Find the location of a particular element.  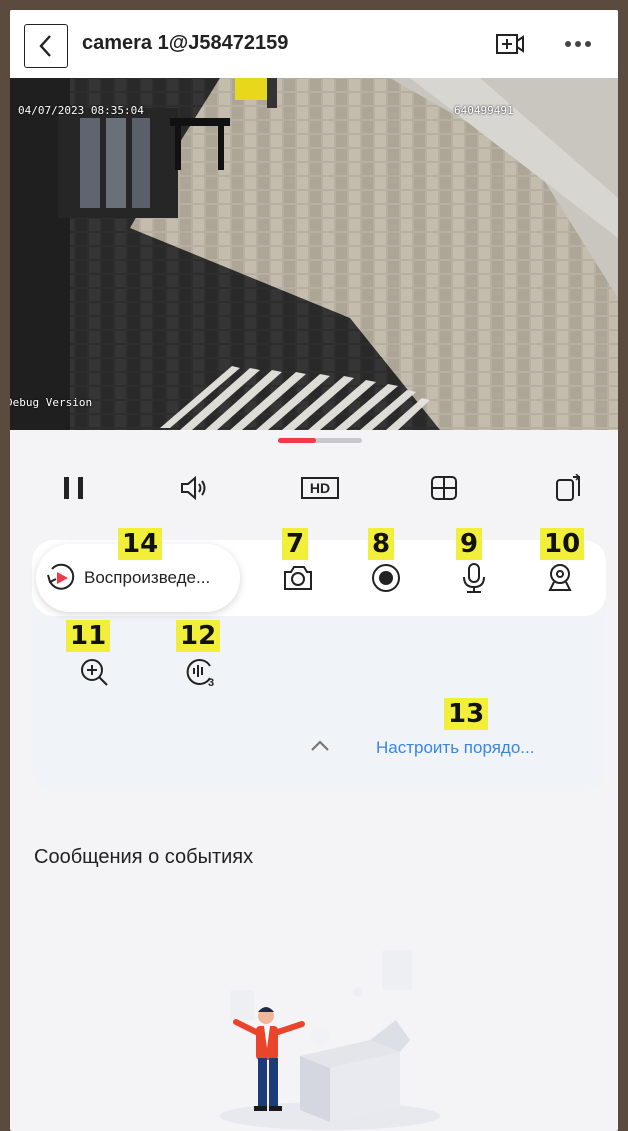

microphone-icon is located at coordinates (474, 578).